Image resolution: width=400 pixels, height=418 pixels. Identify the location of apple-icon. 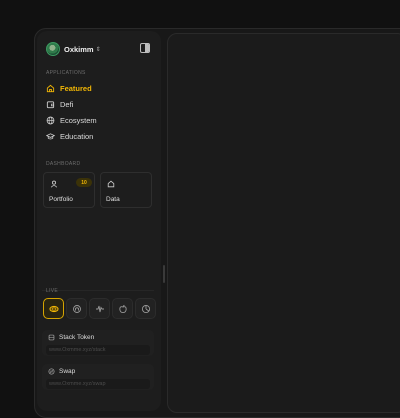
(122, 308).